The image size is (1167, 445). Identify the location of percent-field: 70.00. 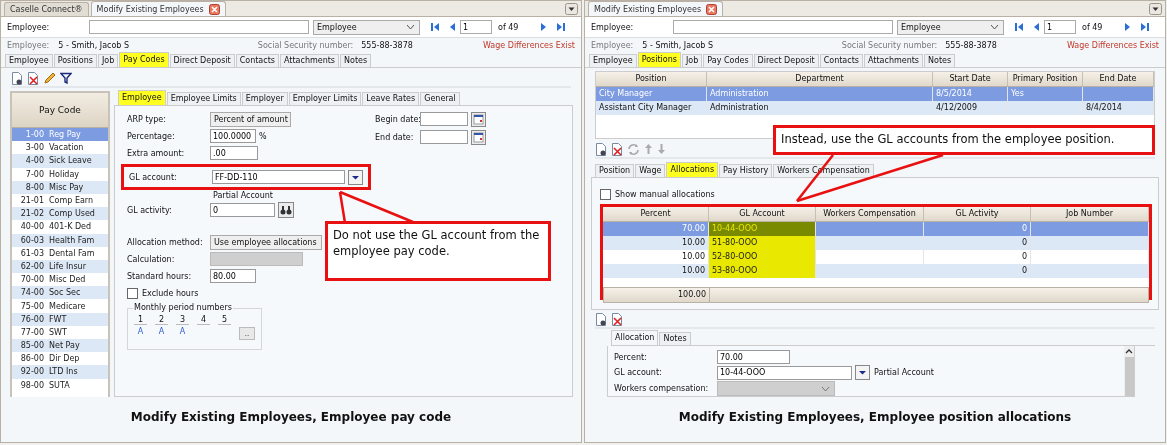
(753, 357).